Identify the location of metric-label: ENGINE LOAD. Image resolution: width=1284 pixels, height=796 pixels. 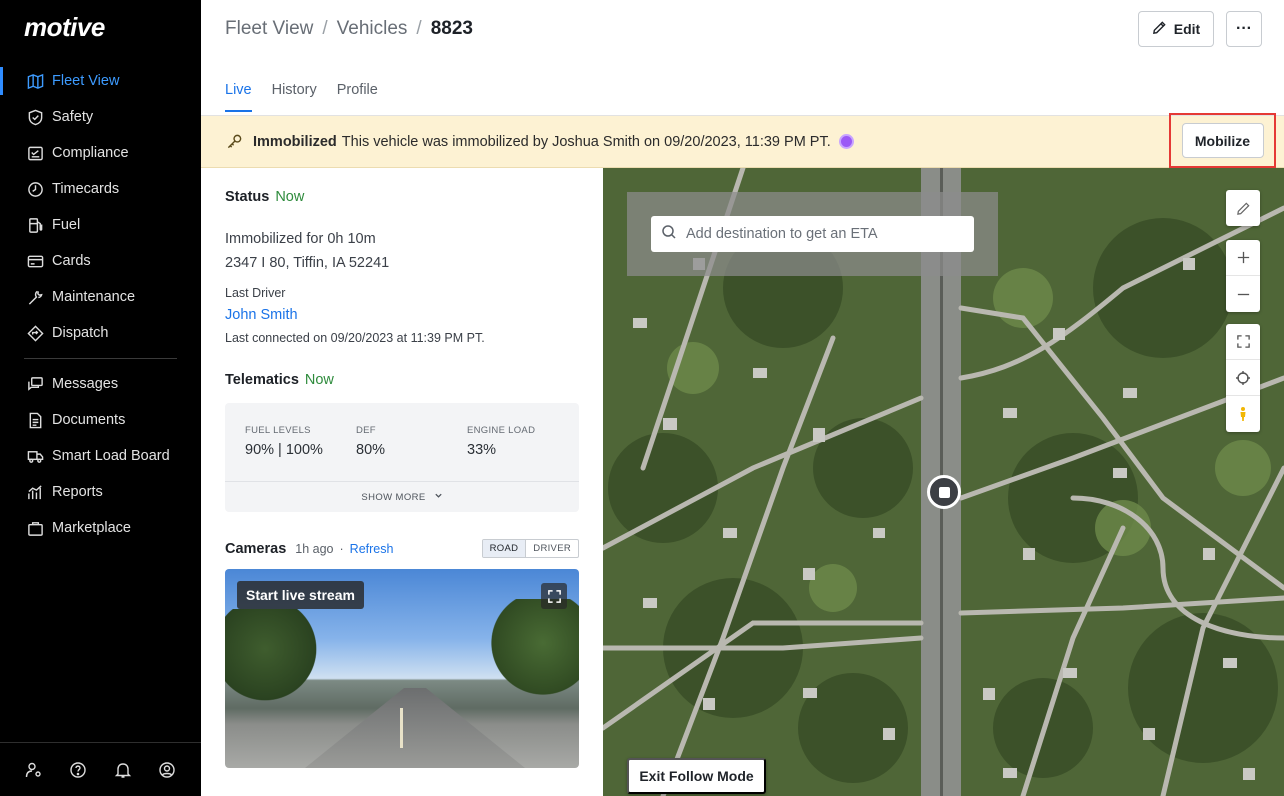
(501, 430).